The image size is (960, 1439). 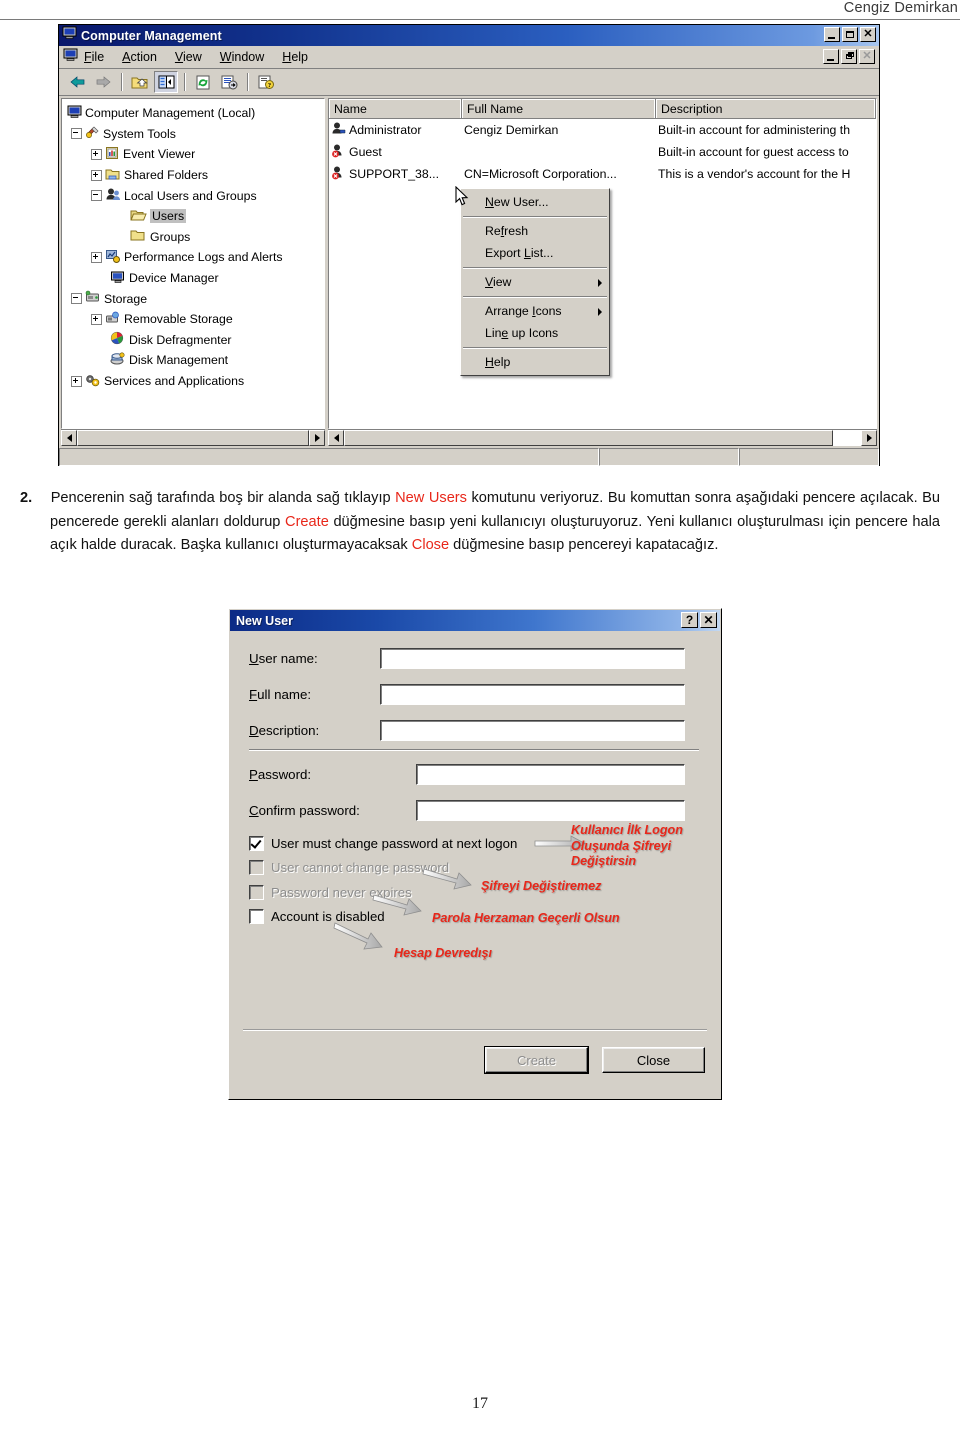 I want to click on back-icon, so click(x=77, y=82).